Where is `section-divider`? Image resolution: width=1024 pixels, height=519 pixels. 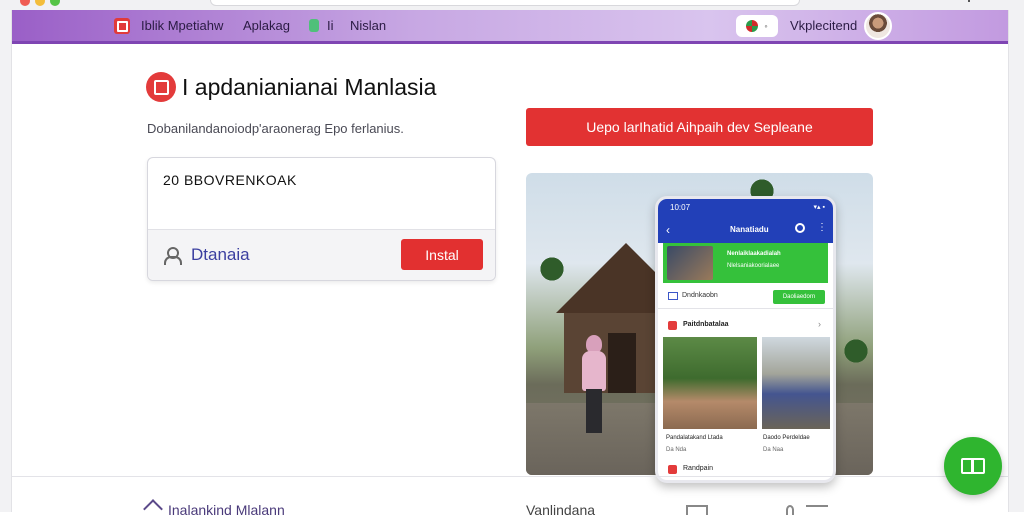
section-divider is located at coordinates (510, 476).